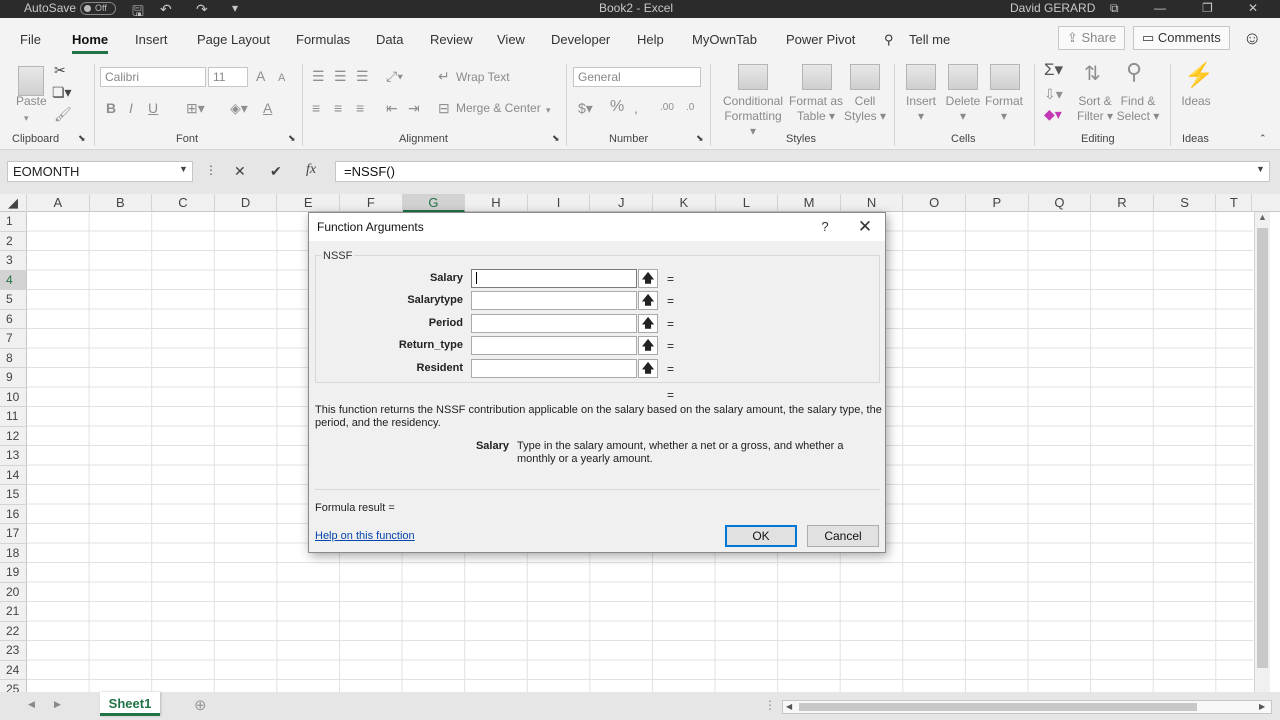 The width and height of the screenshot is (1280, 720). I want to click on font-size-select: 11, so click(228, 77).